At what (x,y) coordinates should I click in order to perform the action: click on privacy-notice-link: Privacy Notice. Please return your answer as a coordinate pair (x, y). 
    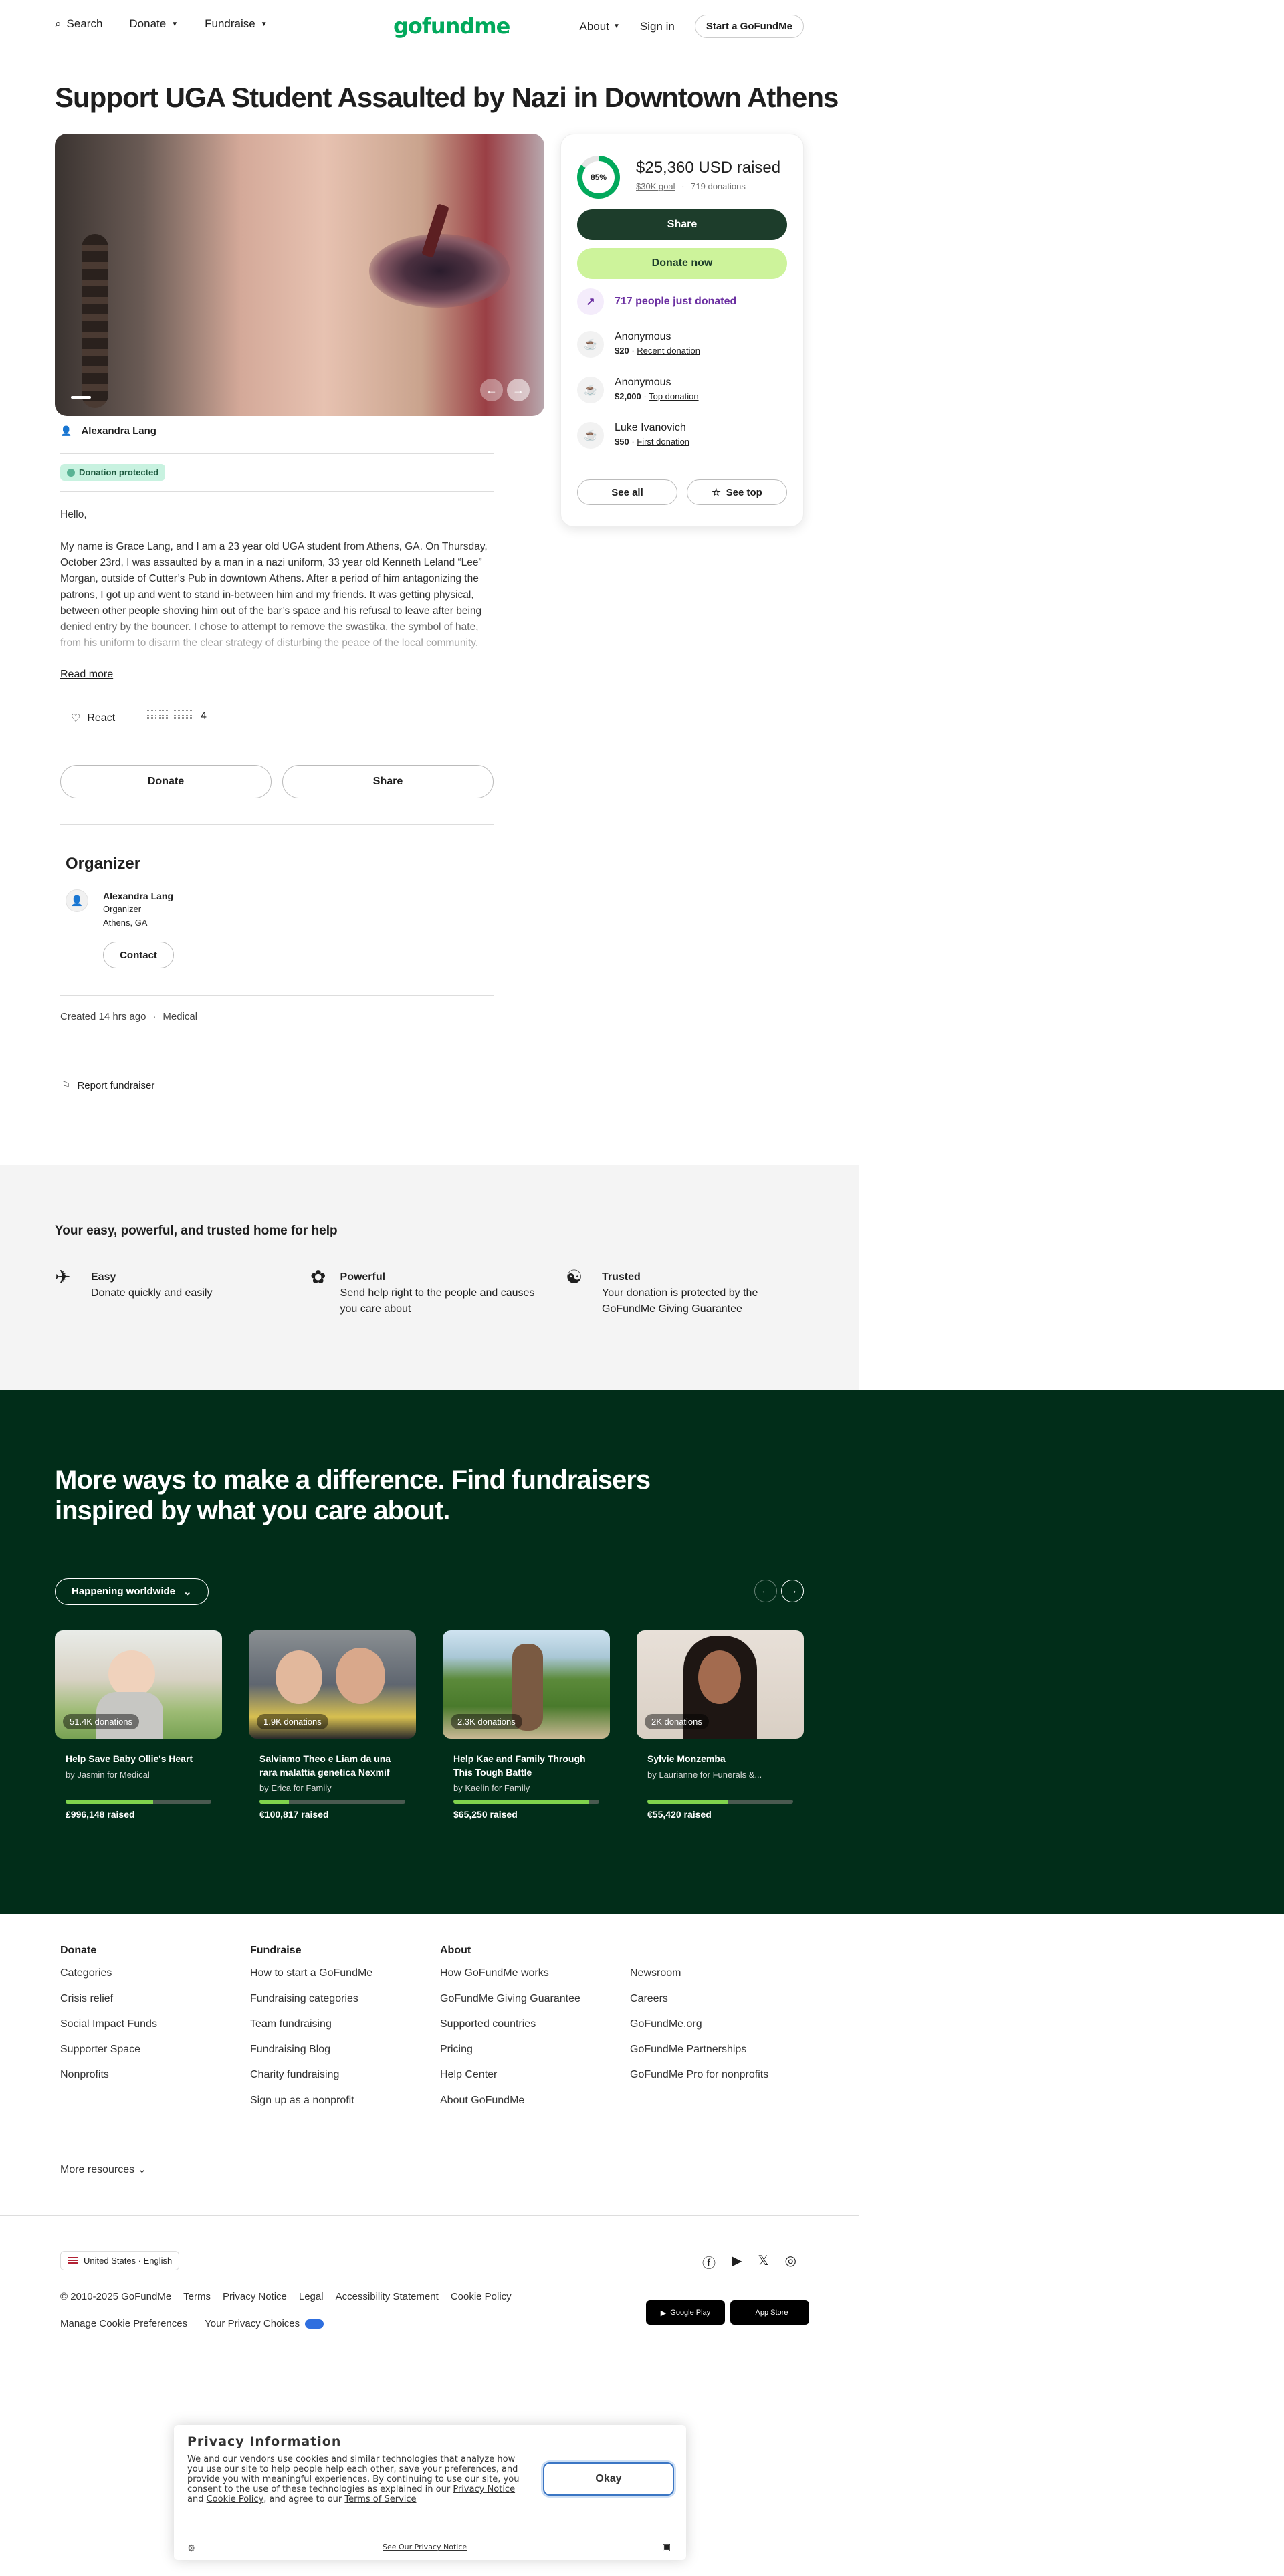
    Looking at the image, I should click on (484, 2489).